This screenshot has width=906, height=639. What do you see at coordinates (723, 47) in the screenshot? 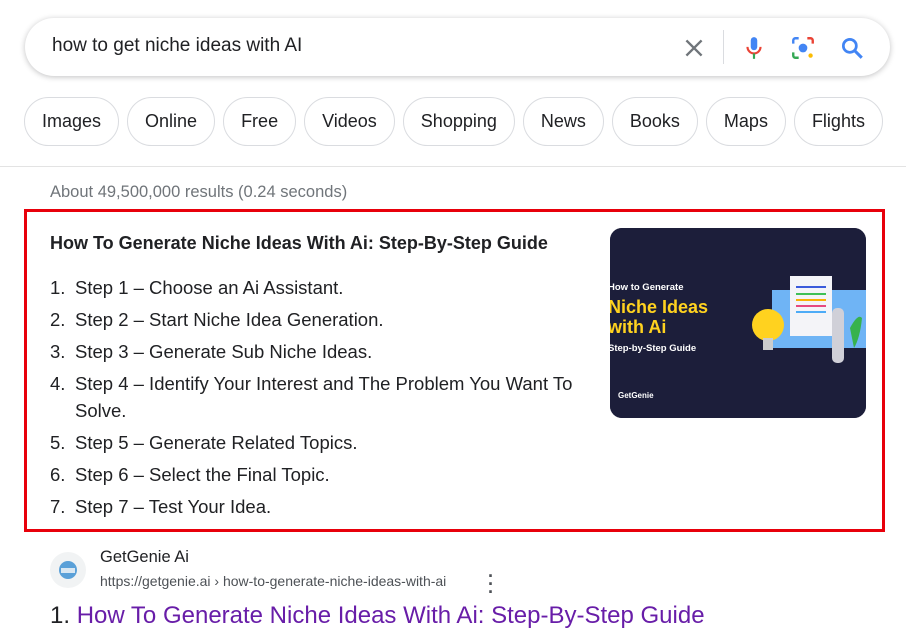
I see `divider` at bounding box center [723, 47].